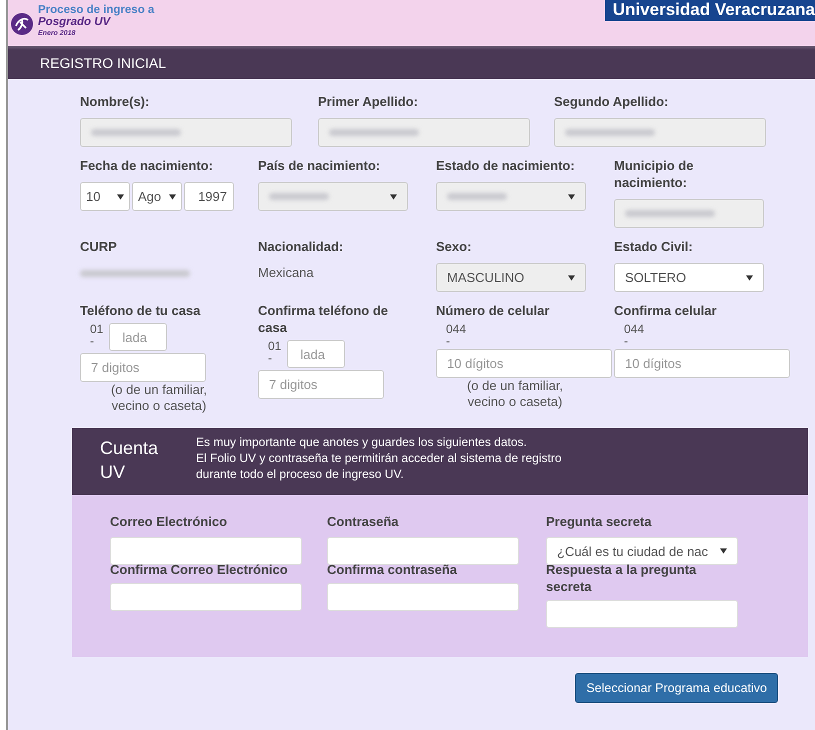 This screenshot has height=730, width=815. Describe the element at coordinates (493, 310) in the screenshot. I see `field-label: Número de celular` at that location.